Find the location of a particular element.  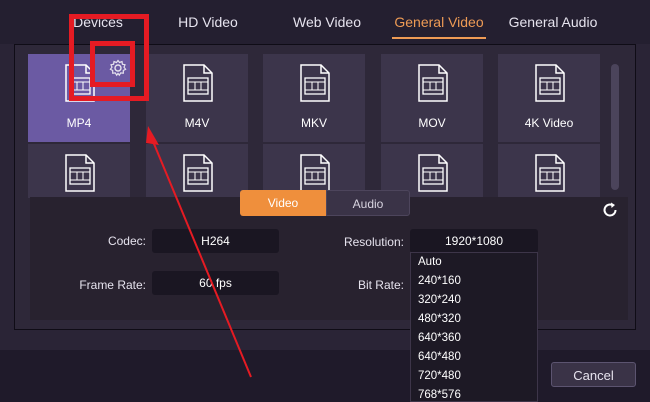

resolution-label: Resolution: is located at coordinates (373, 242).